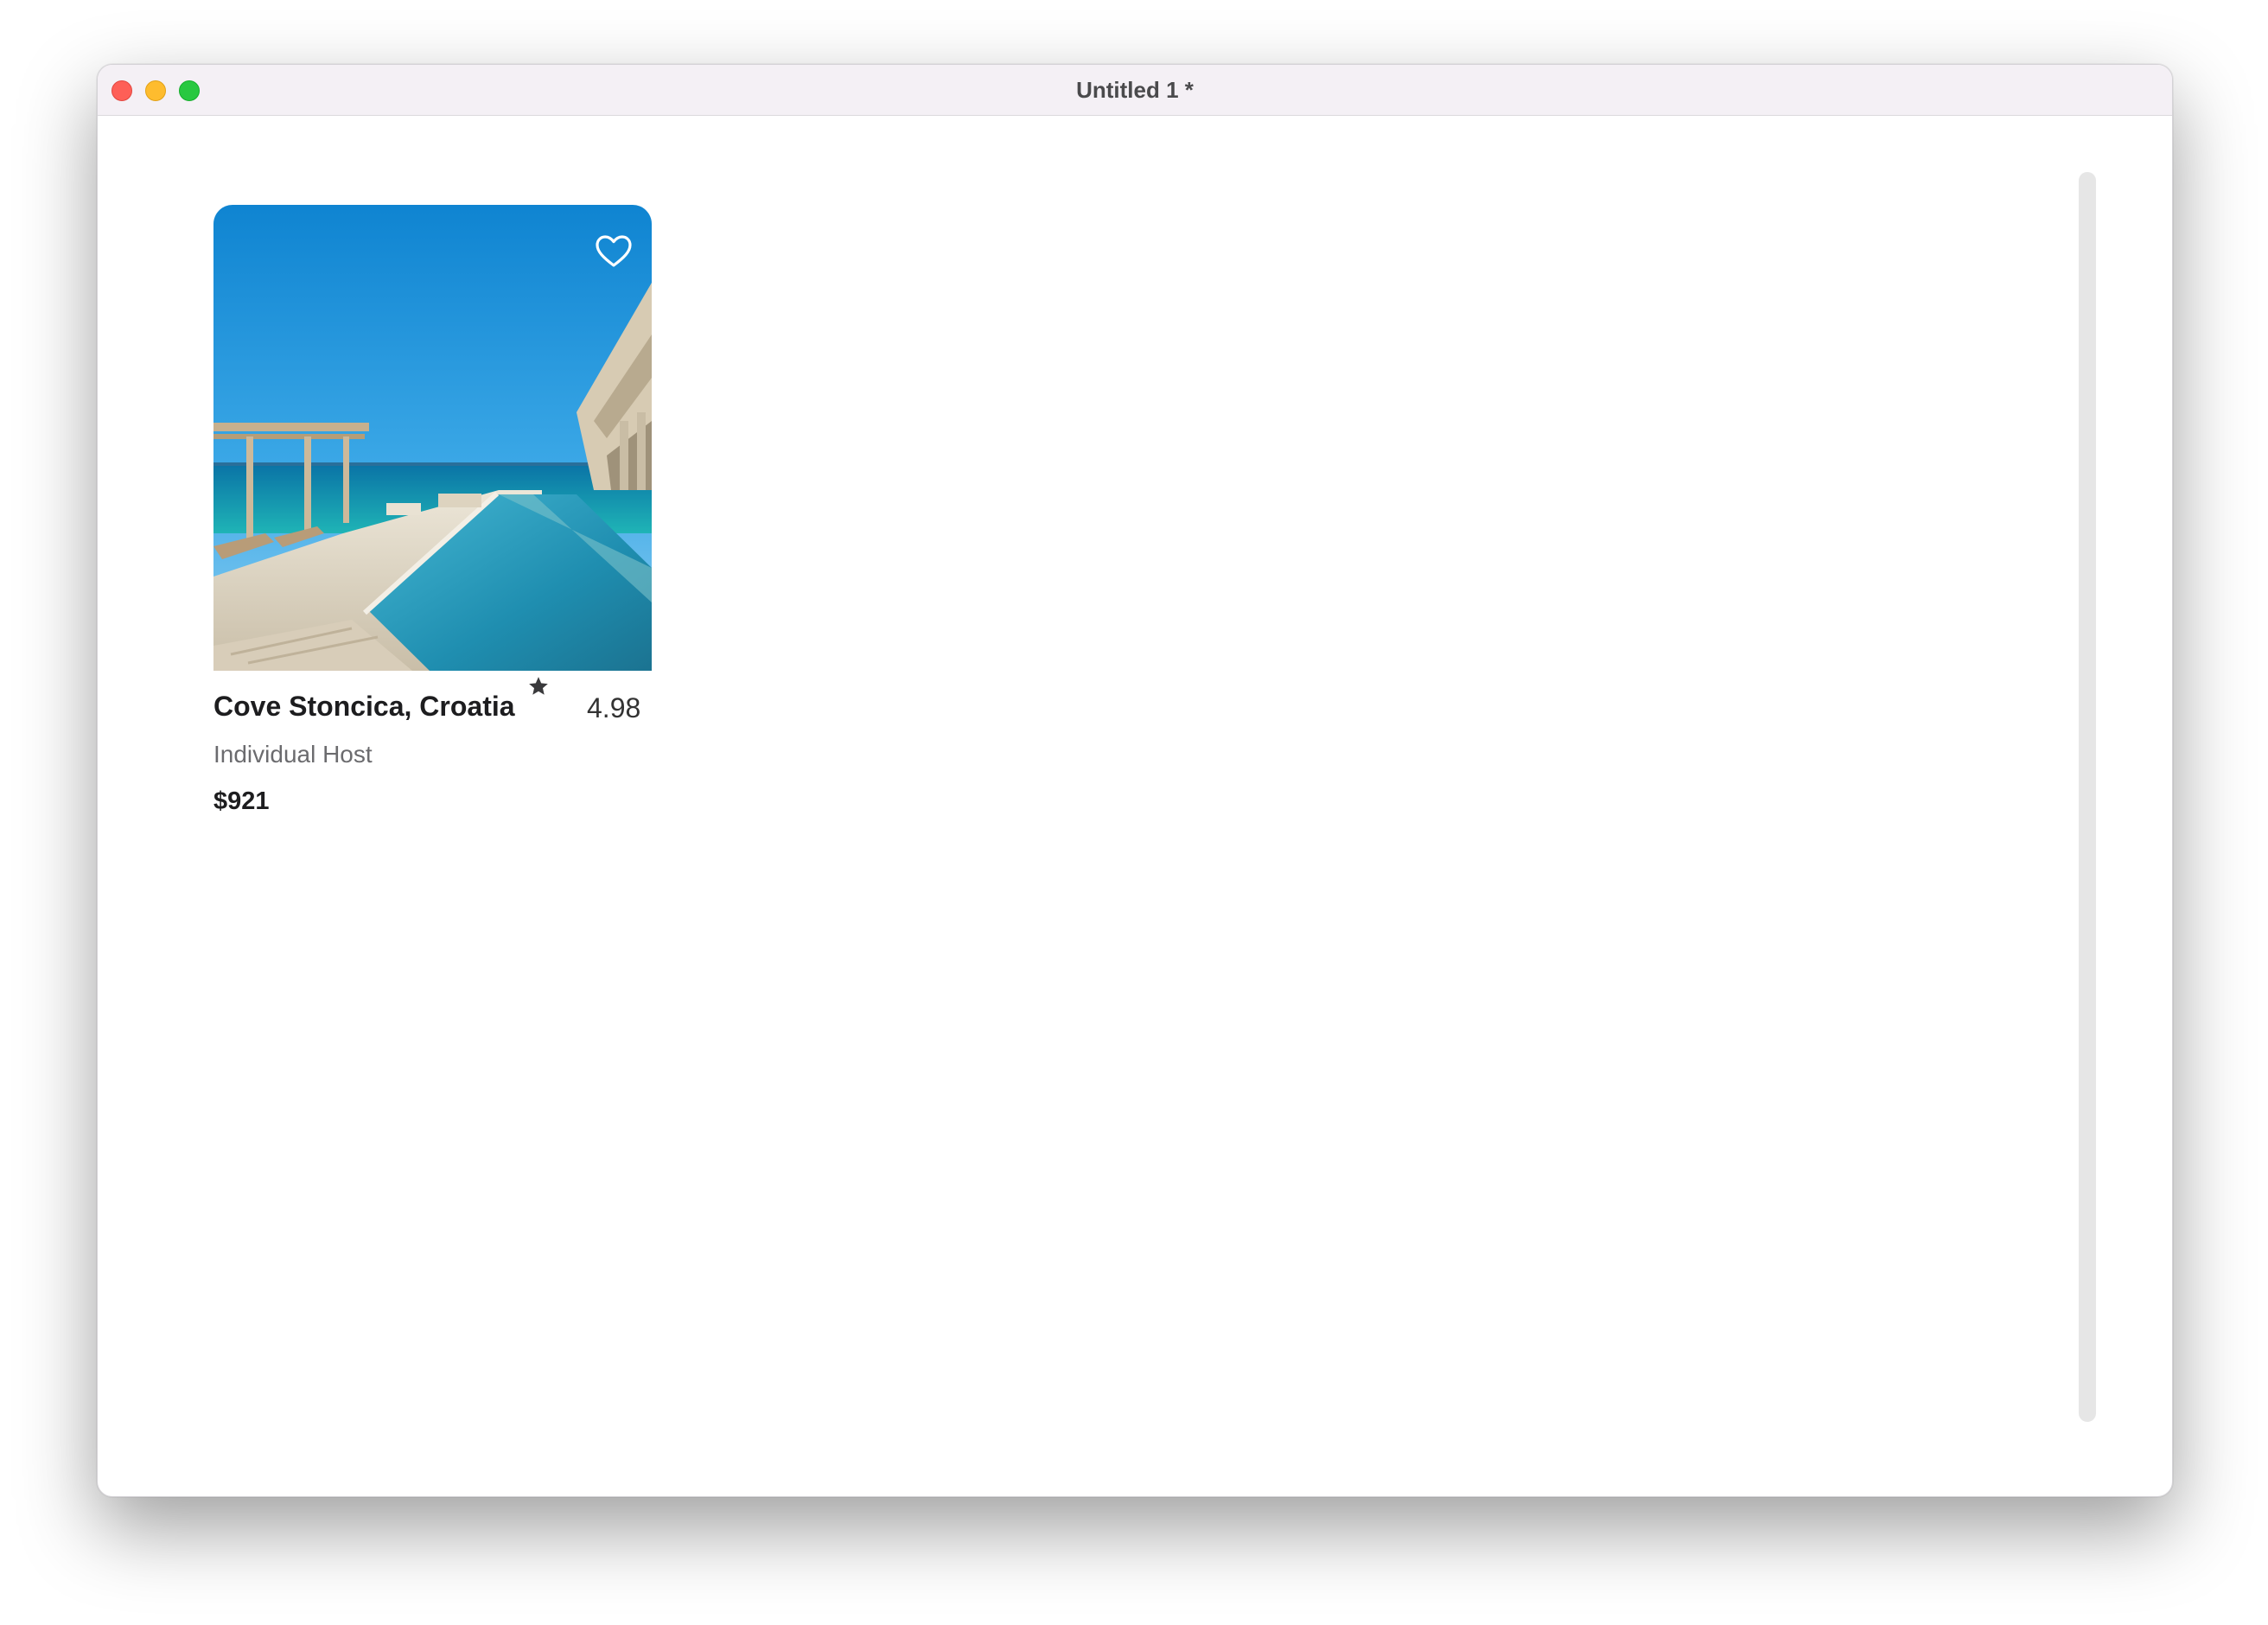 This screenshot has width=2268, height=1625. What do you see at coordinates (364, 707) in the screenshot?
I see `listing-title: Cove Stoncica, Croatia` at bounding box center [364, 707].